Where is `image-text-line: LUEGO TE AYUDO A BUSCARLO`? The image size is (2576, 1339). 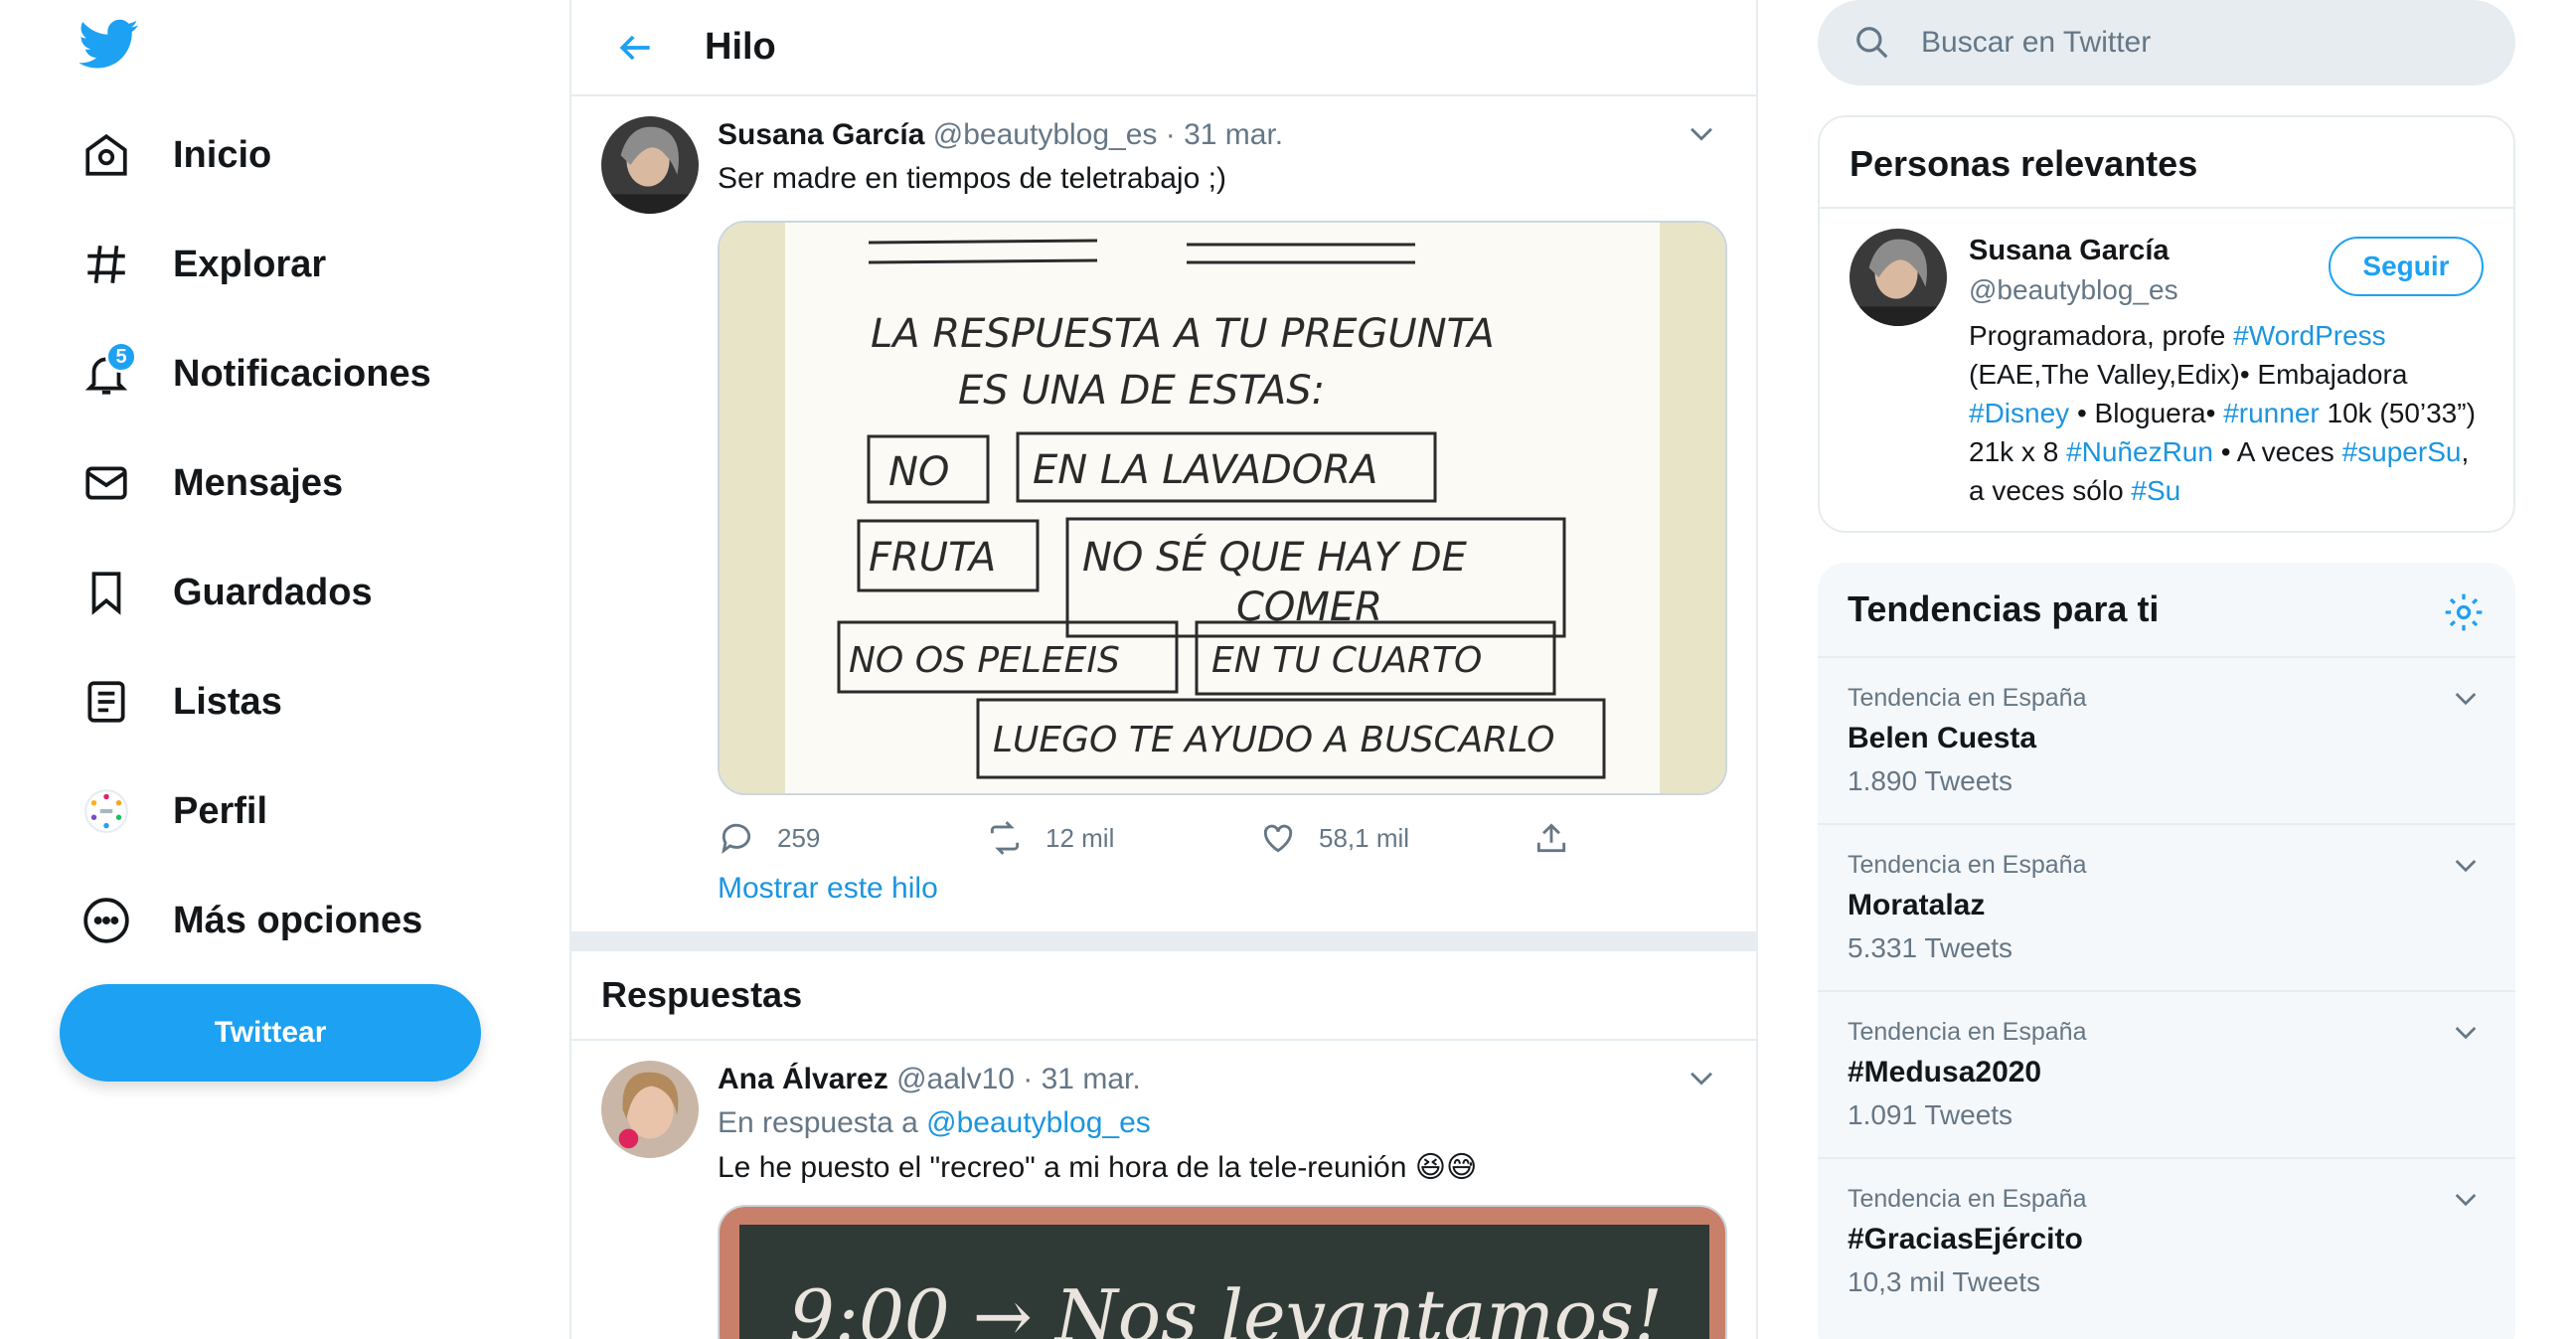
image-text-line: LUEGO TE AYUDO A BUSCARLO is located at coordinates (1274, 740).